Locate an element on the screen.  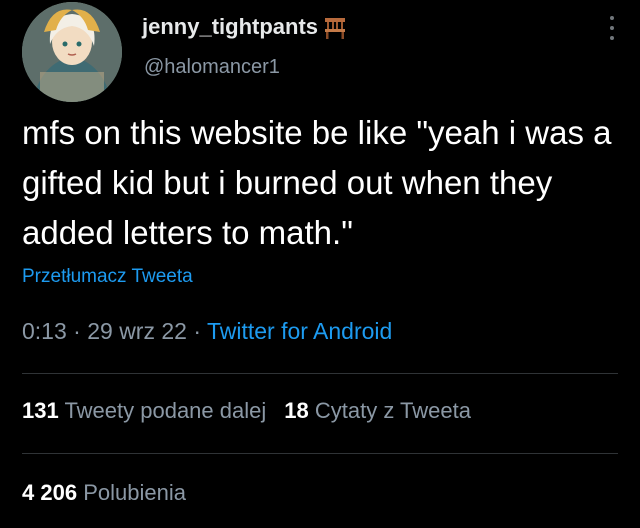
retweets-stat: 131 Tweety podane dalej is located at coordinates (144, 411).